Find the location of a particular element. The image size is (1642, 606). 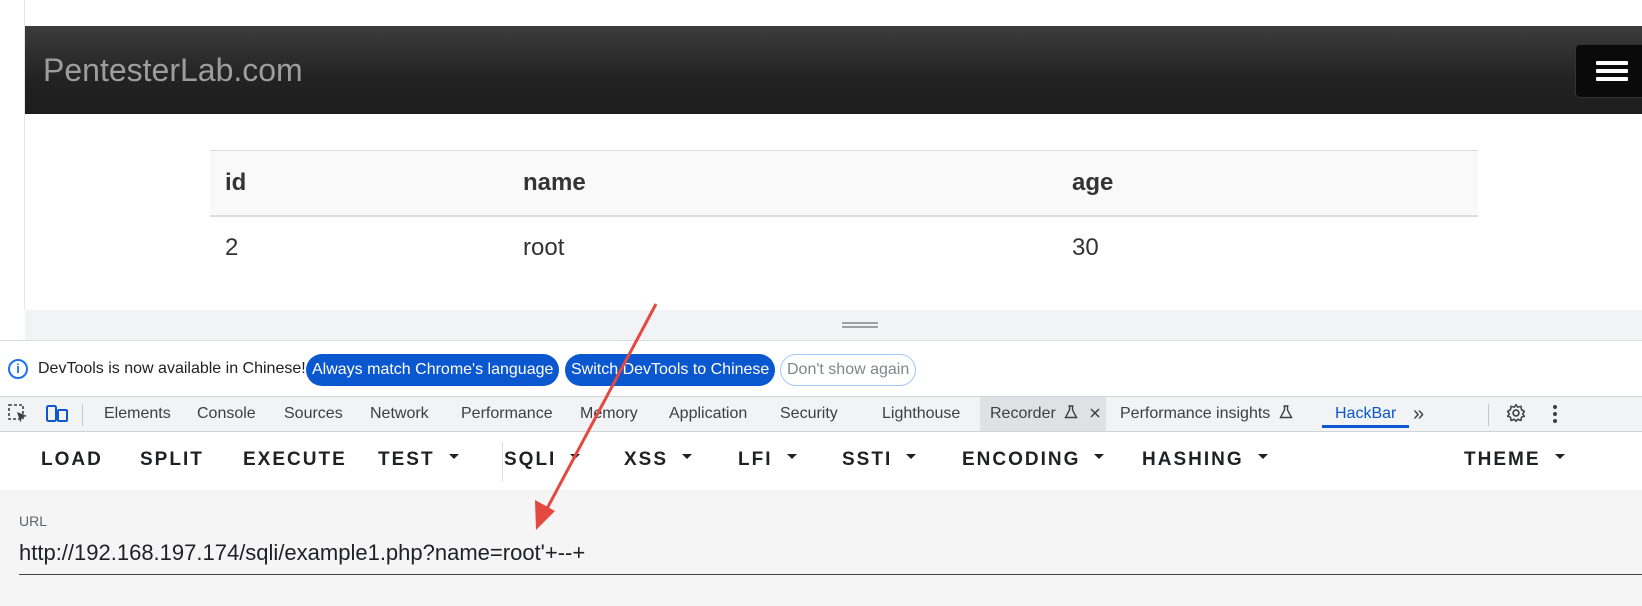

table-header-row: id name age is located at coordinates (844, 183).